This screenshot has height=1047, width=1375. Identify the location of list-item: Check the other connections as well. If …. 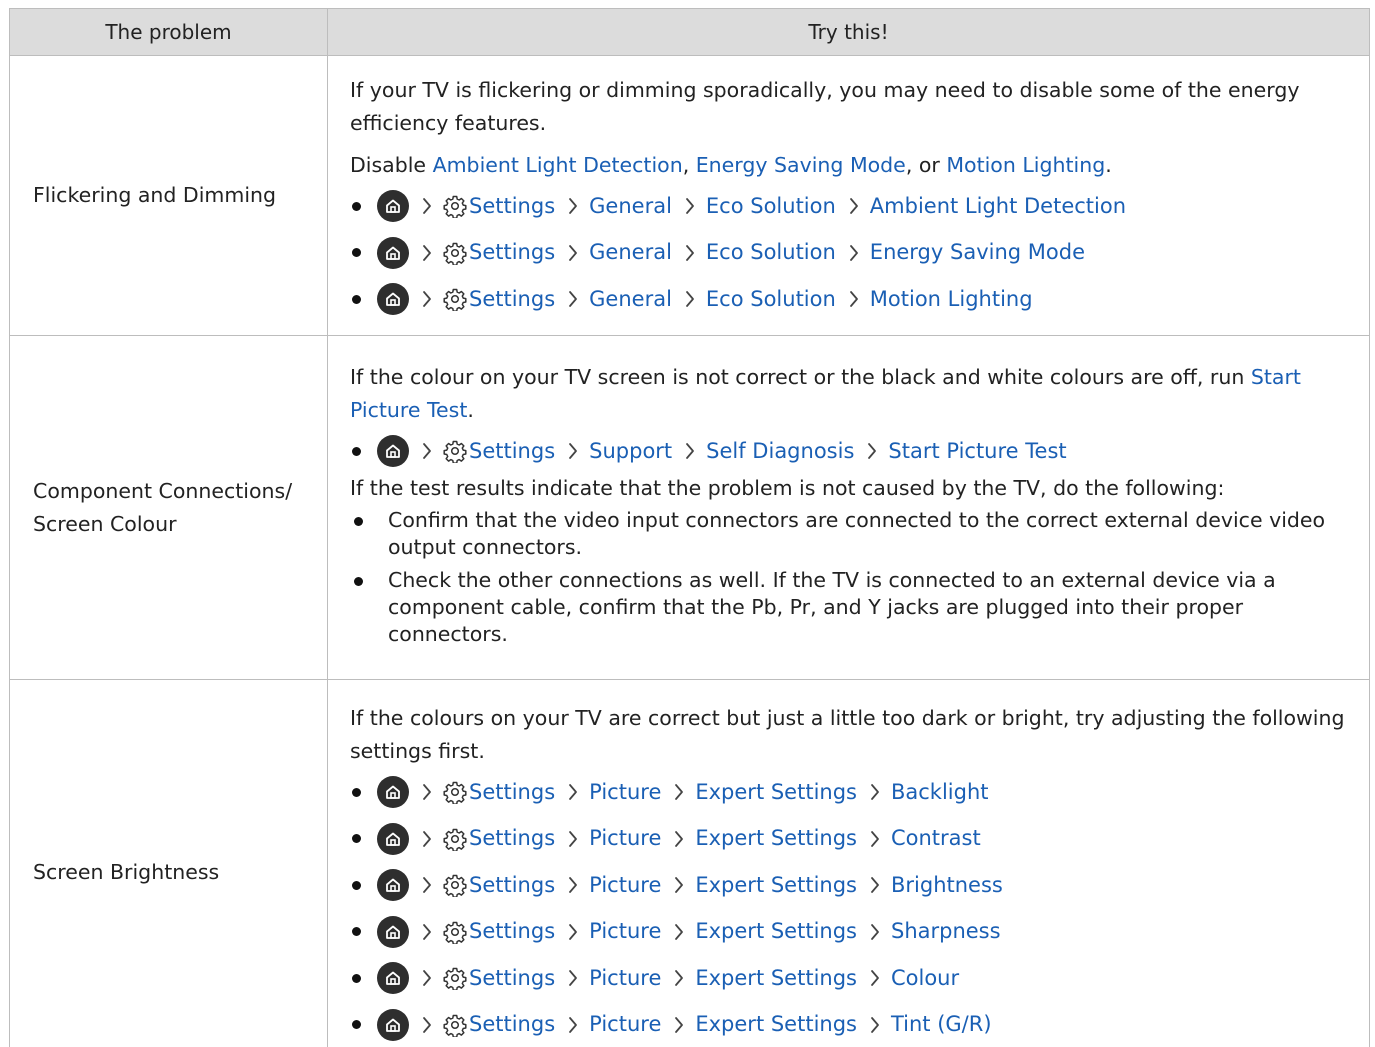
(849, 607).